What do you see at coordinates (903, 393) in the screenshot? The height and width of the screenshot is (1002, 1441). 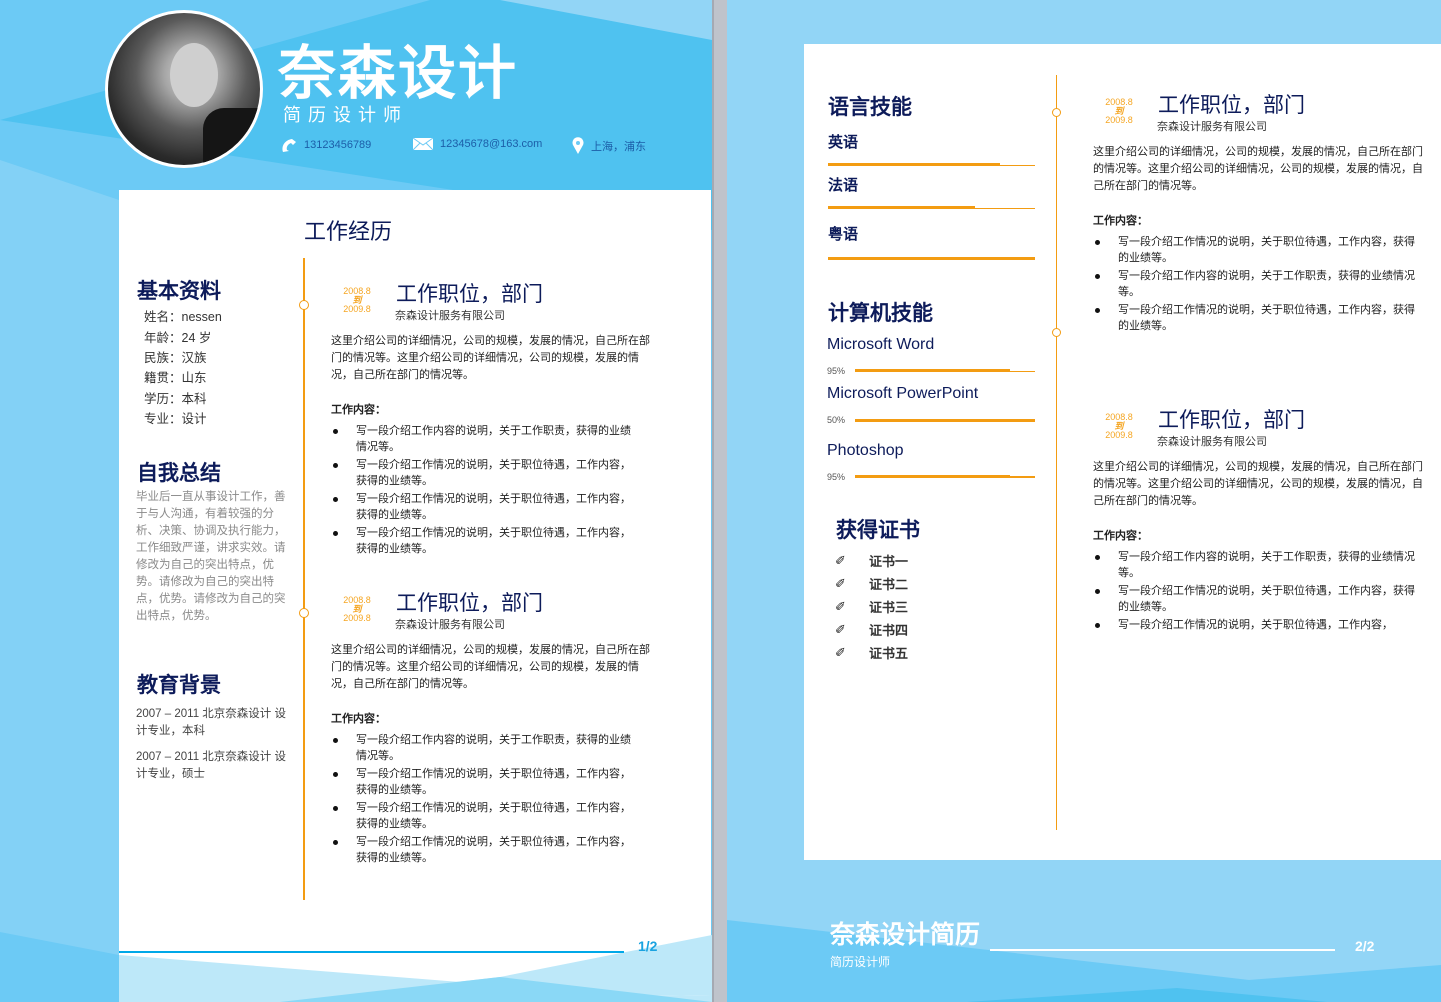 I see `skill-name: Microsoft PowerPoint` at bounding box center [903, 393].